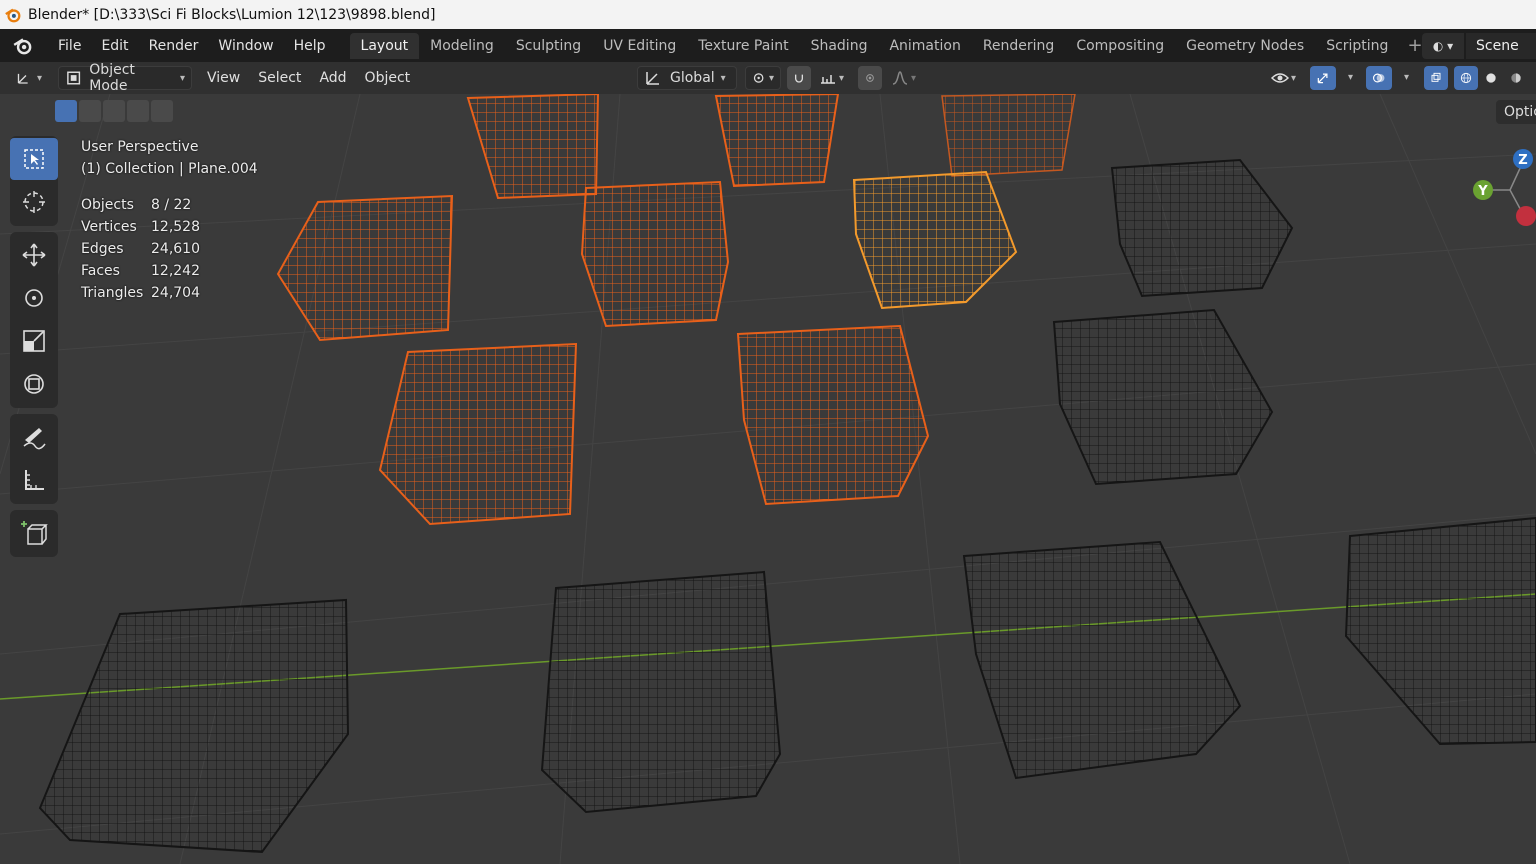  I want to click on gizmo-arrows-icon, so click(1322, 78).